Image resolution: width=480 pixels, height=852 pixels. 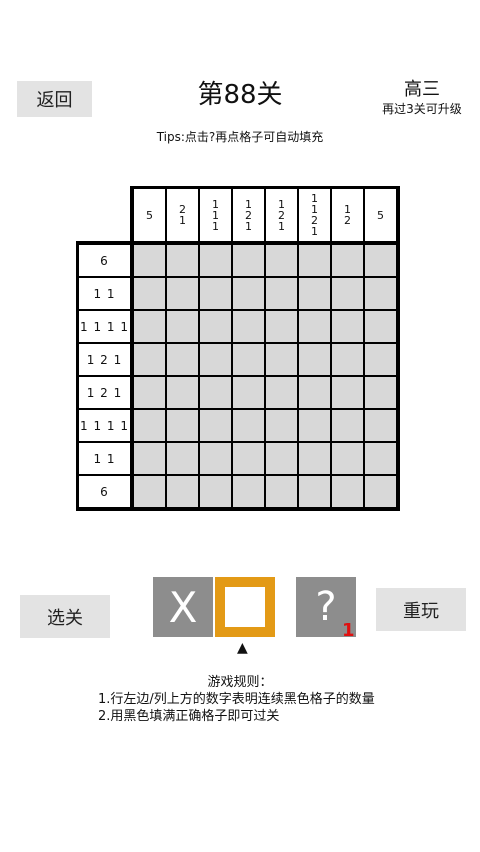 I want to click on cross-tool-button: X, so click(x=183, y=607).